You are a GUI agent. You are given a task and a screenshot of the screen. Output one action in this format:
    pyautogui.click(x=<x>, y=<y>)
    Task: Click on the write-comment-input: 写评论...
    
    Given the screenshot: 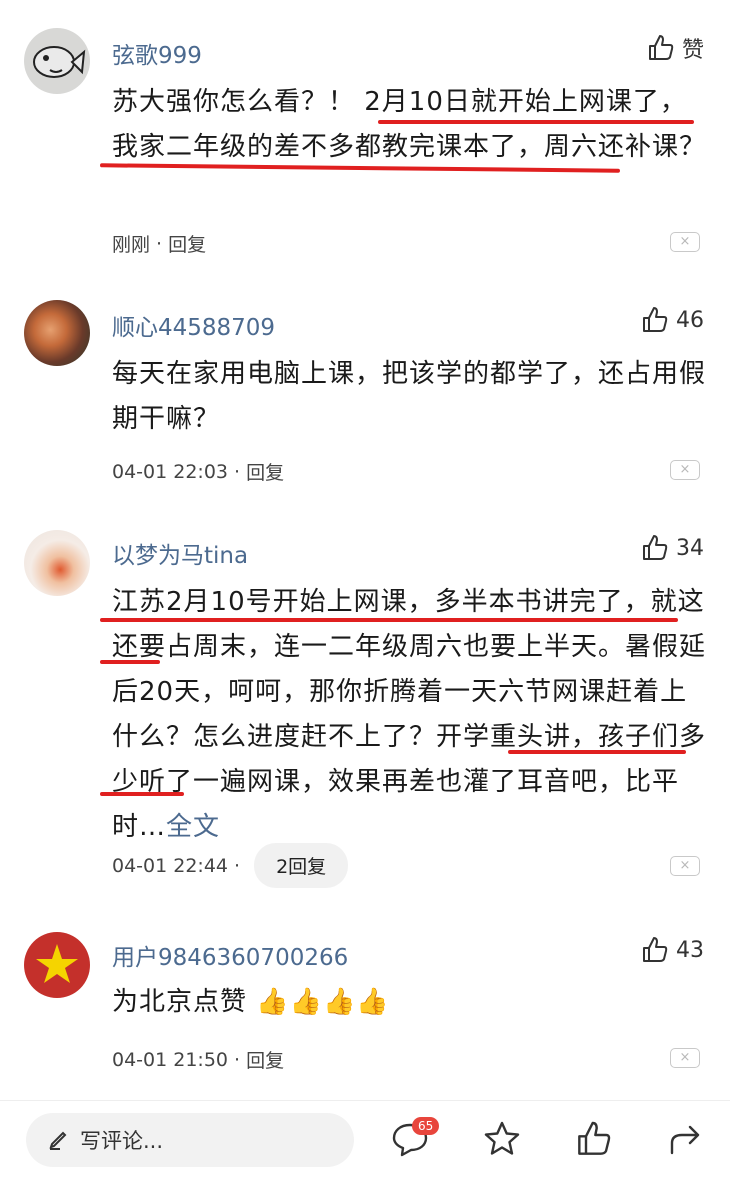 What is the action you would take?
    pyautogui.click(x=190, y=1140)
    